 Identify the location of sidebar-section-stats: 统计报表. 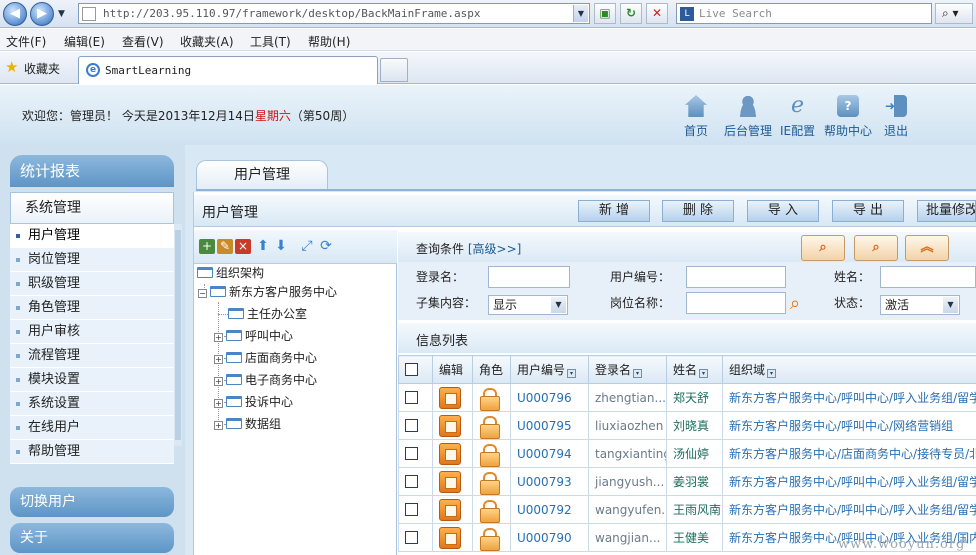
(92, 171).